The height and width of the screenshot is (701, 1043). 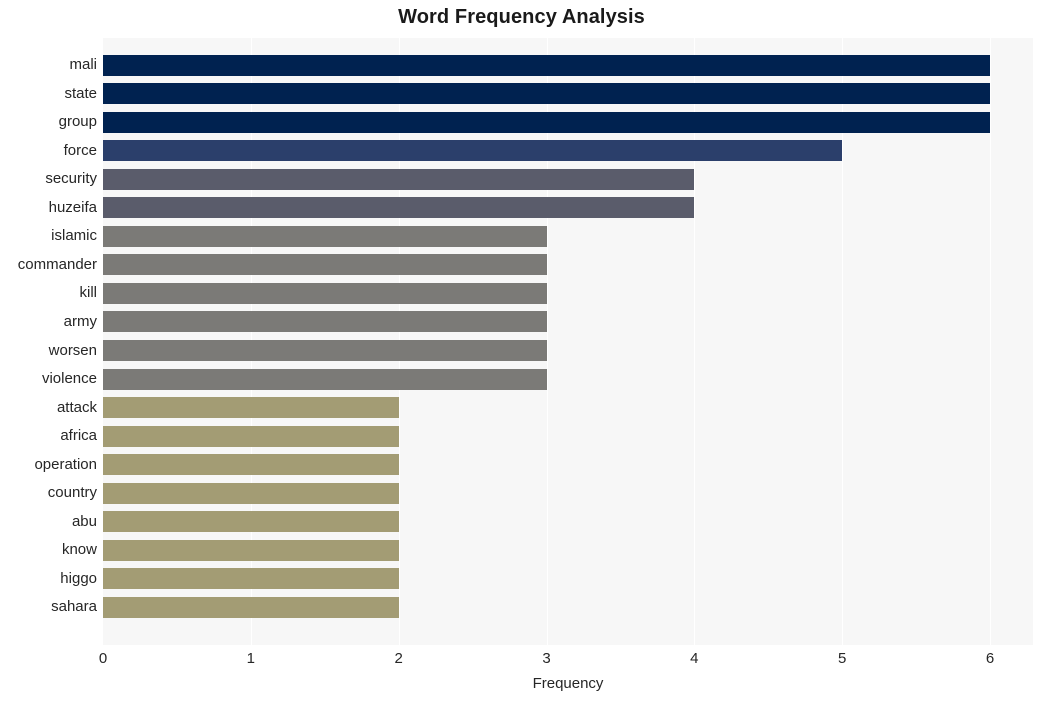 What do you see at coordinates (72, 207) in the screenshot?
I see `y-axis-tick-label: huzeifa` at bounding box center [72, 207].